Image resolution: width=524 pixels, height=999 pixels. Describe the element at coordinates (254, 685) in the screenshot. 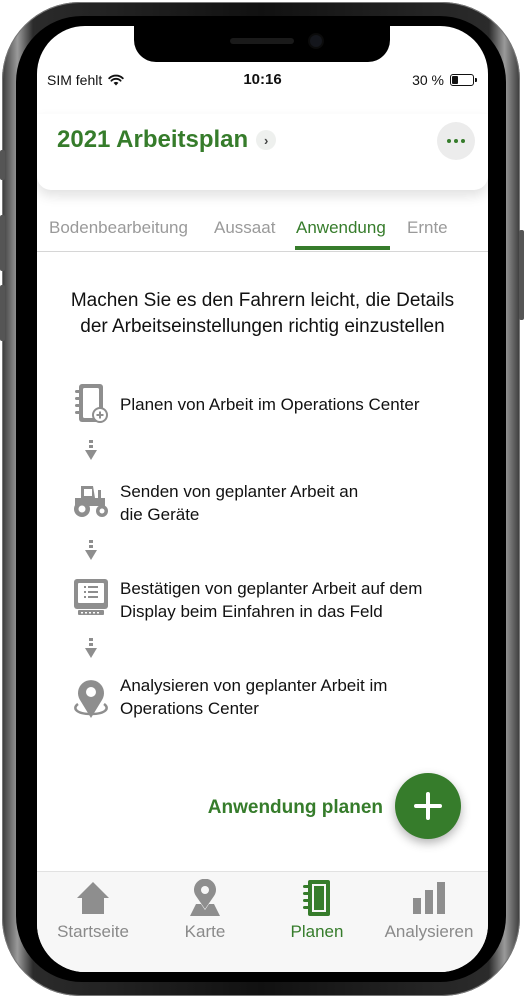

I see `step-text-line: Analysieren von geplanter Arbeit im` at that location.